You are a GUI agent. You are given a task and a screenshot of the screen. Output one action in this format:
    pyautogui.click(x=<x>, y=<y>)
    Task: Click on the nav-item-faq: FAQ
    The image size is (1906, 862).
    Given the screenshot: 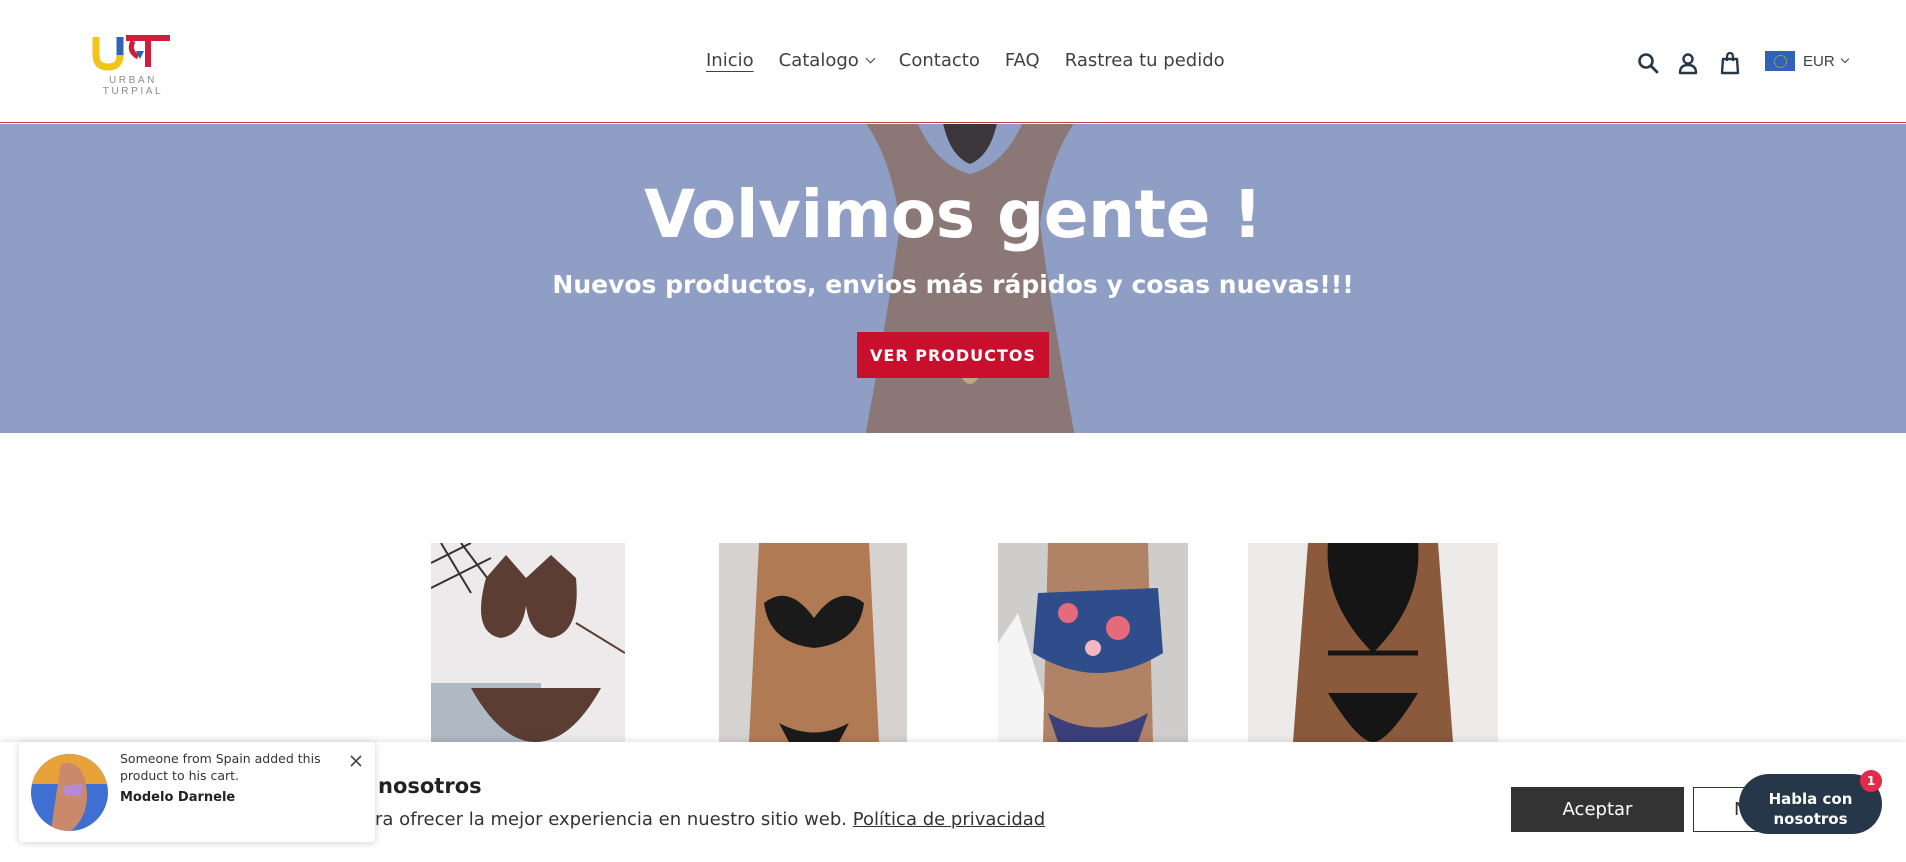 What is the action you would take?
    pyautogui.click(x=1022, y=60)
    